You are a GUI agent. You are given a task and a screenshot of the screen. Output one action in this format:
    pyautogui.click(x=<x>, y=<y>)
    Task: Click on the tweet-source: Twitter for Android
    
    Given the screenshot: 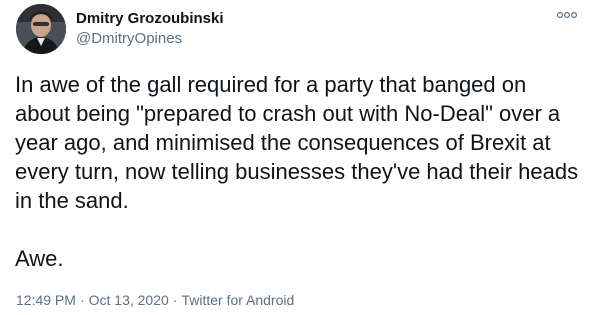 What is the action you would take?
    pyautogui.click(x=237, y=300)
    